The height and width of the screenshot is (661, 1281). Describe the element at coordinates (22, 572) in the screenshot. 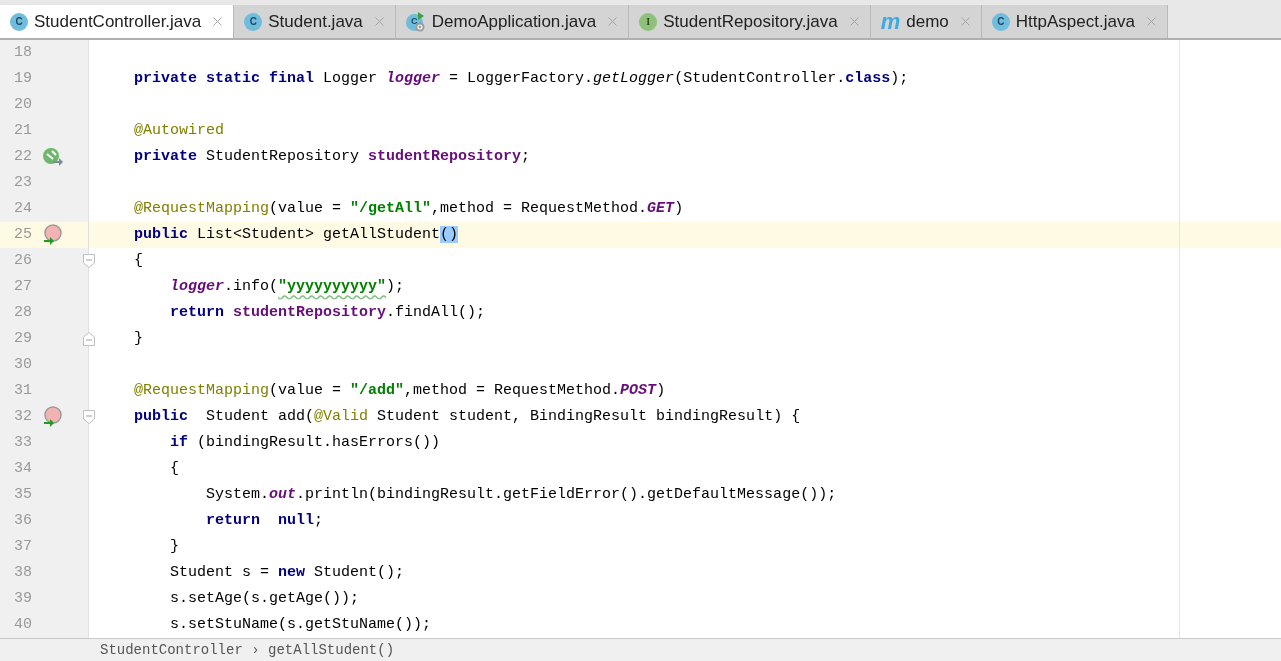

I see `line-number: 38` at that location.